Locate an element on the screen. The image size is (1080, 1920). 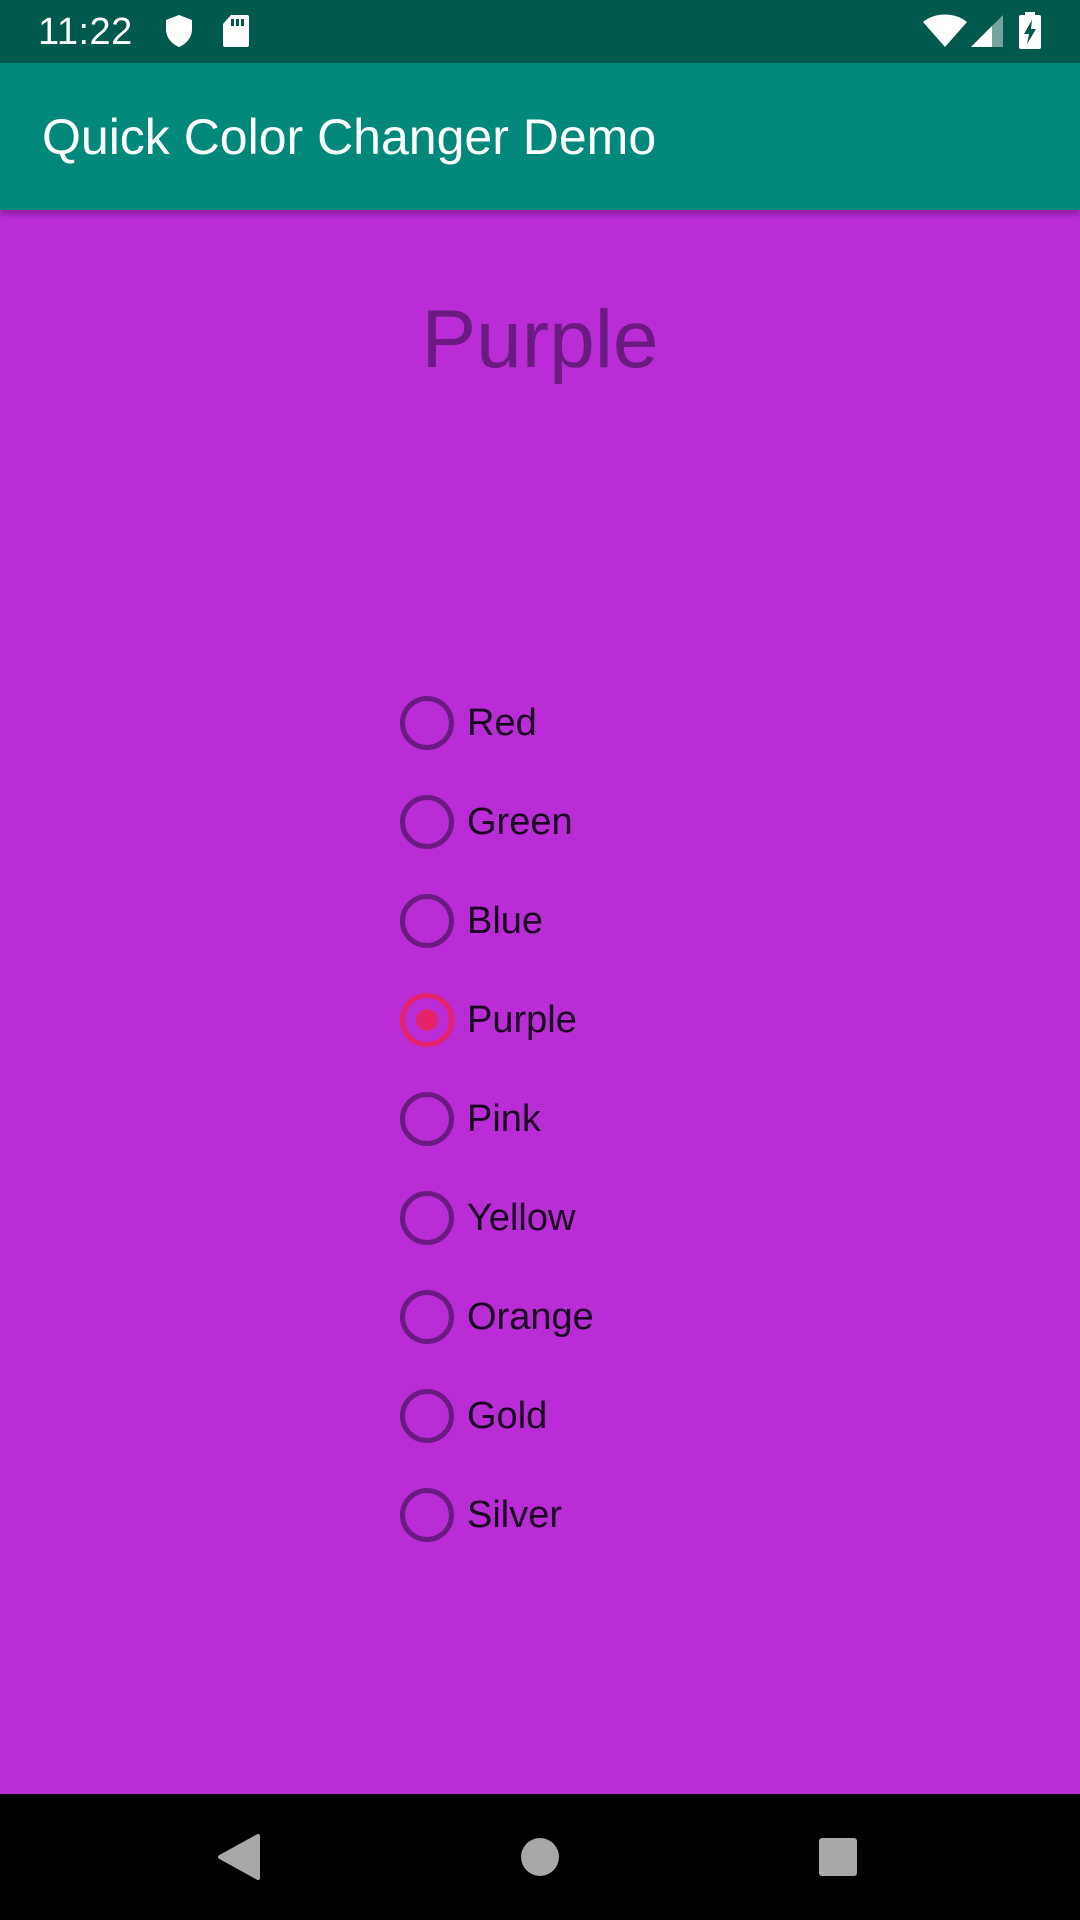
selected-color-heading: Purple is located at coordinates (540, 339).